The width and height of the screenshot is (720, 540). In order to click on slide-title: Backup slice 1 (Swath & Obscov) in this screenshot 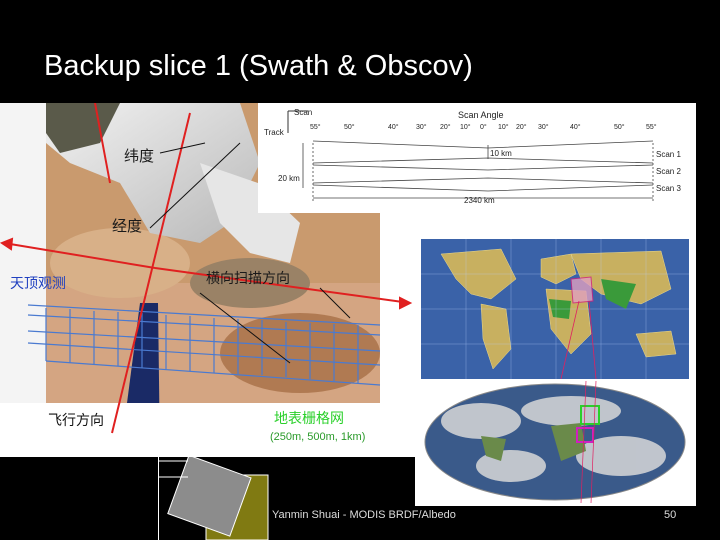, I will do `click(258, 66)`.